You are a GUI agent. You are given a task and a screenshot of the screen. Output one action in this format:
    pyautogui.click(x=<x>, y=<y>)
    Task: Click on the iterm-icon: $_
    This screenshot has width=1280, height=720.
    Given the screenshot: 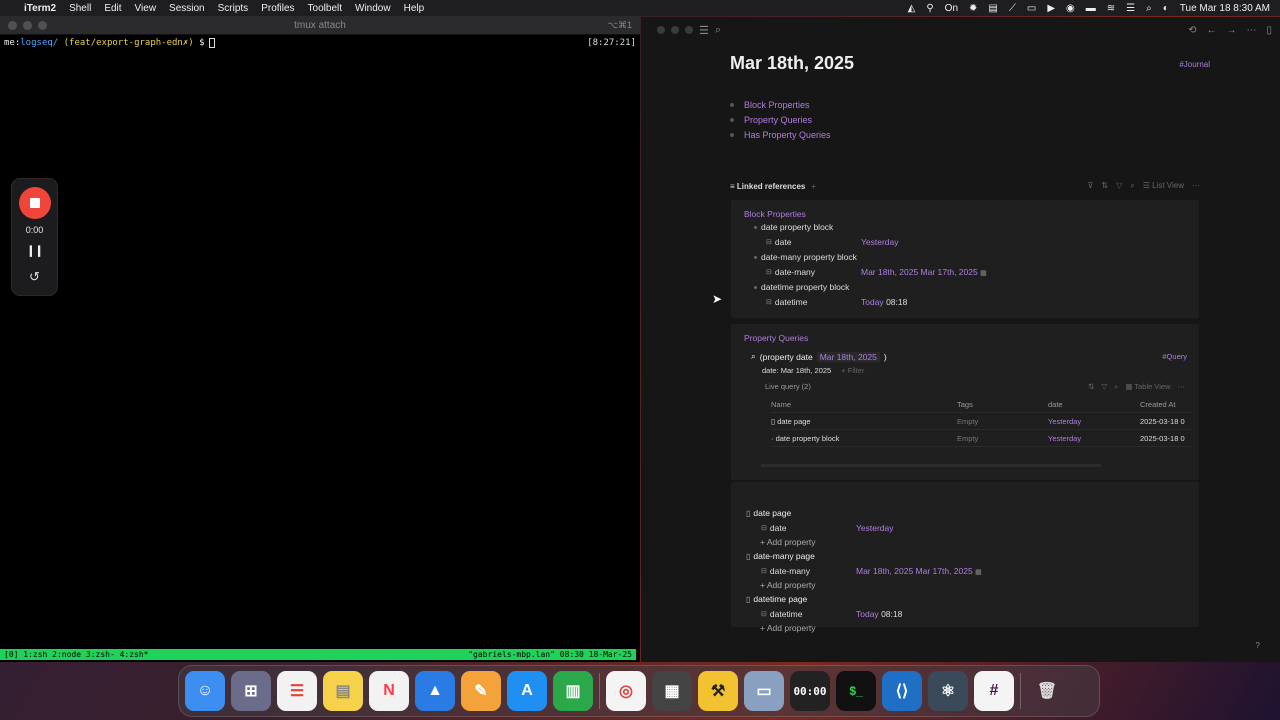 What is the action you would take?
    pyautogui.click(x=856, y=691)
    